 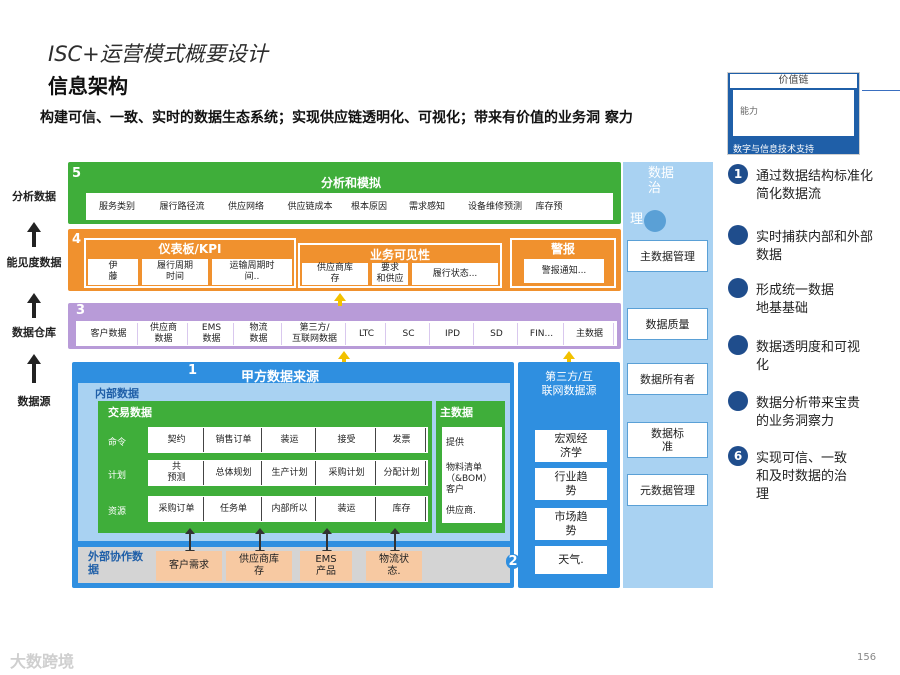 I want to click on benefit-text: 形成统一数据 地基基础, so click(x=795, y=299).